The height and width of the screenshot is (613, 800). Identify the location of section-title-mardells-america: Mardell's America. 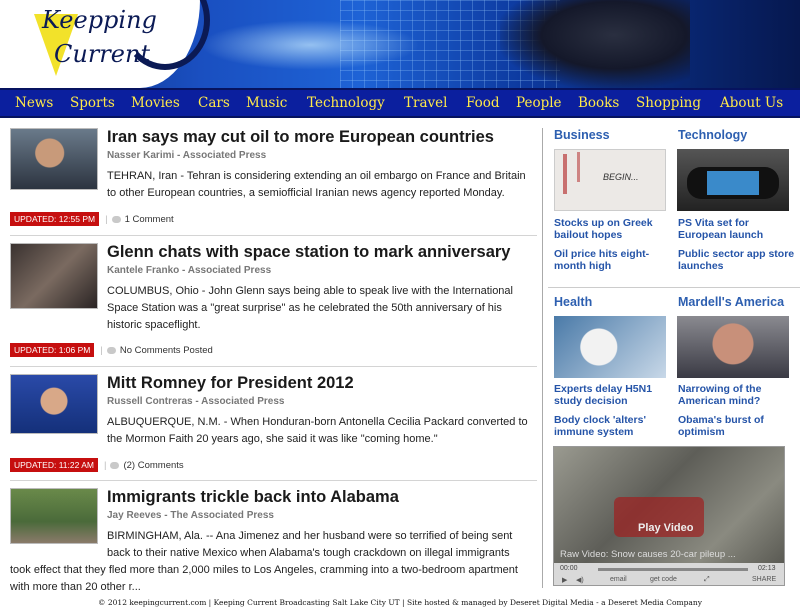
(731, 302).